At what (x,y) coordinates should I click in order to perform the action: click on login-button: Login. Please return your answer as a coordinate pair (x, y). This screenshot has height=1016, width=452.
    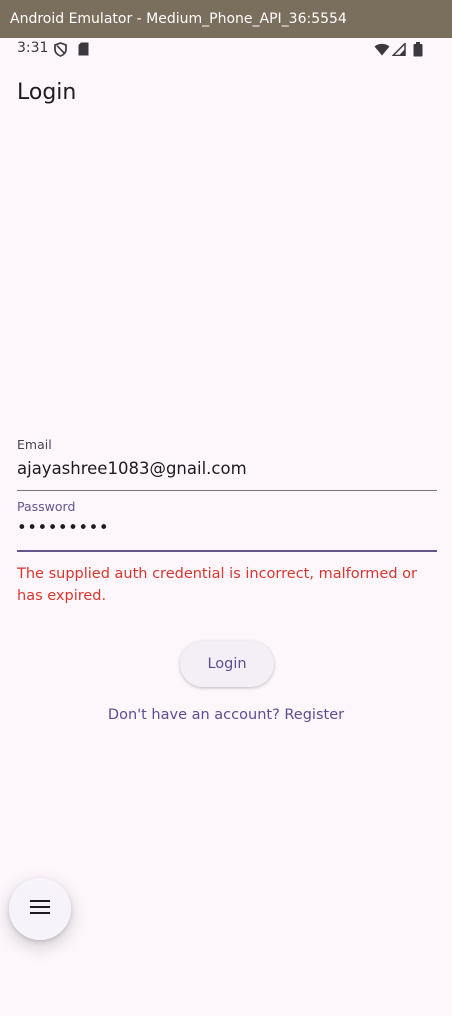
    Looking at the image, I should click on (227, 664).